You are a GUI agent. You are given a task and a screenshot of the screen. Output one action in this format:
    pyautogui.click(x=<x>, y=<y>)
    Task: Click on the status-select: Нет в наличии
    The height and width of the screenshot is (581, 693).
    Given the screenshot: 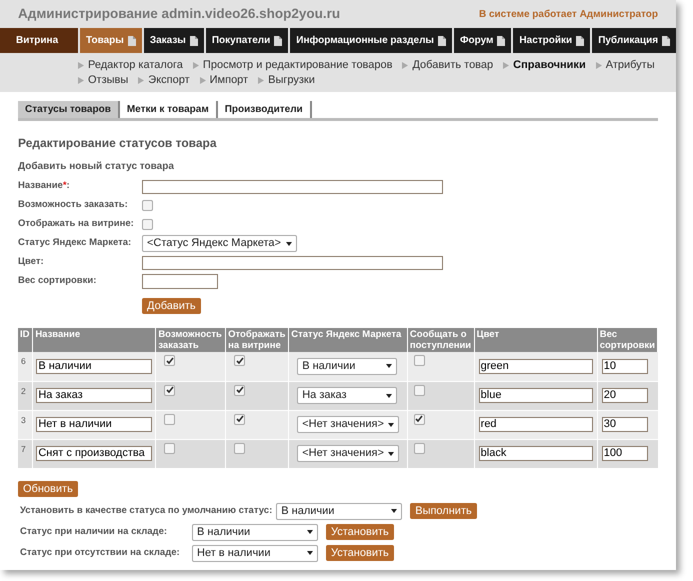 What is the action you would take?
    pyautogui.click(x=255, y=553)
    